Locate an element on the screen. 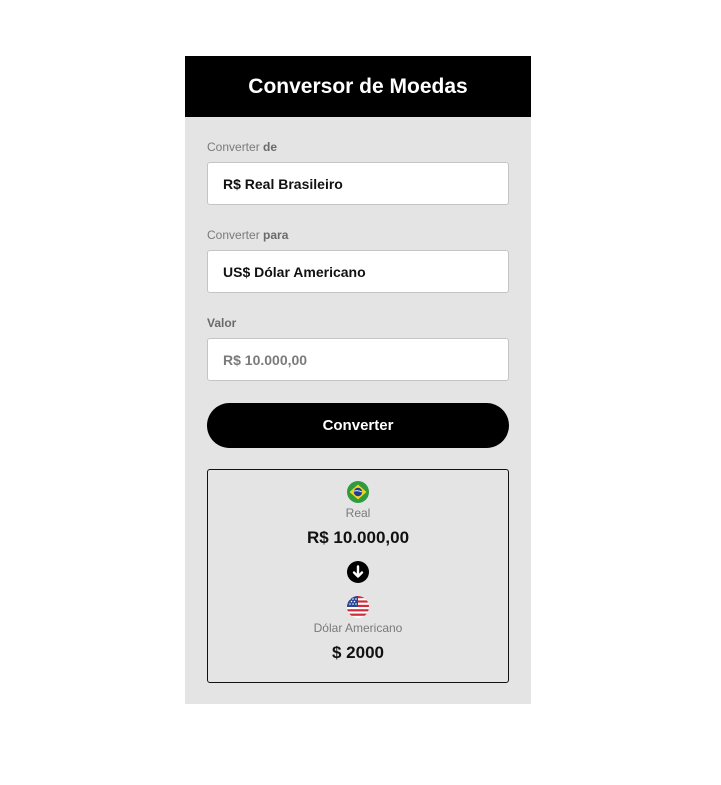 This screenshot has height=785, width=721. amount-label: Valor is located at coordinates (222, 323).